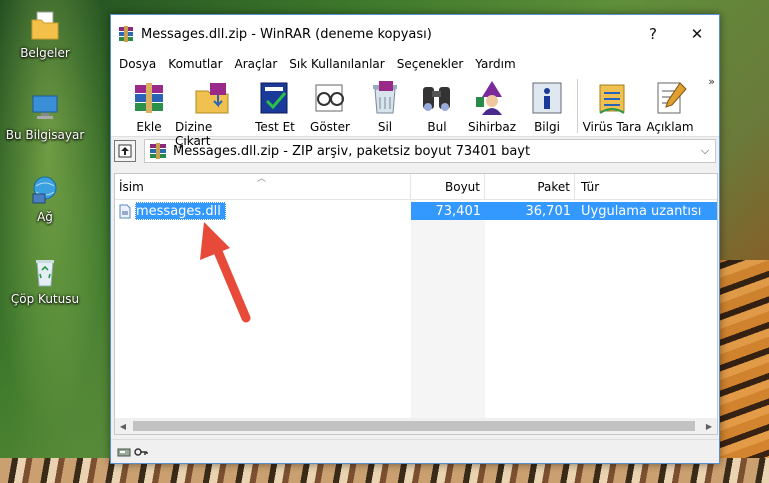 Image resolution: width=769 pixels, height=483 pixels. I want to click on menu-options: Seçenekler, so click(430, 64).